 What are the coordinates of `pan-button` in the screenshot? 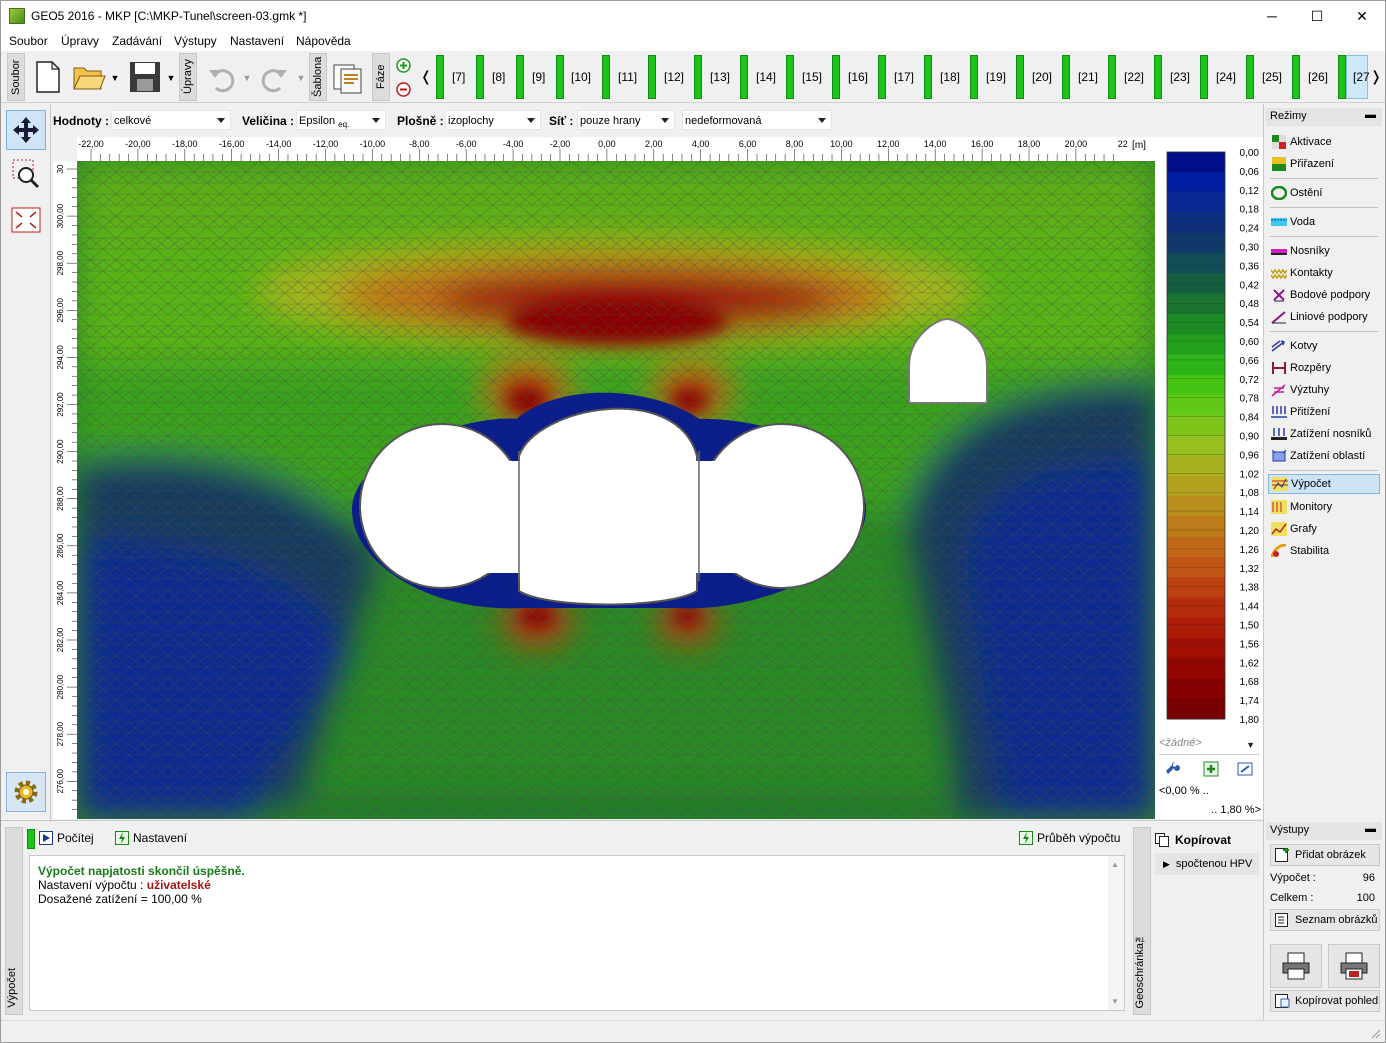 It's located at (26, 130).